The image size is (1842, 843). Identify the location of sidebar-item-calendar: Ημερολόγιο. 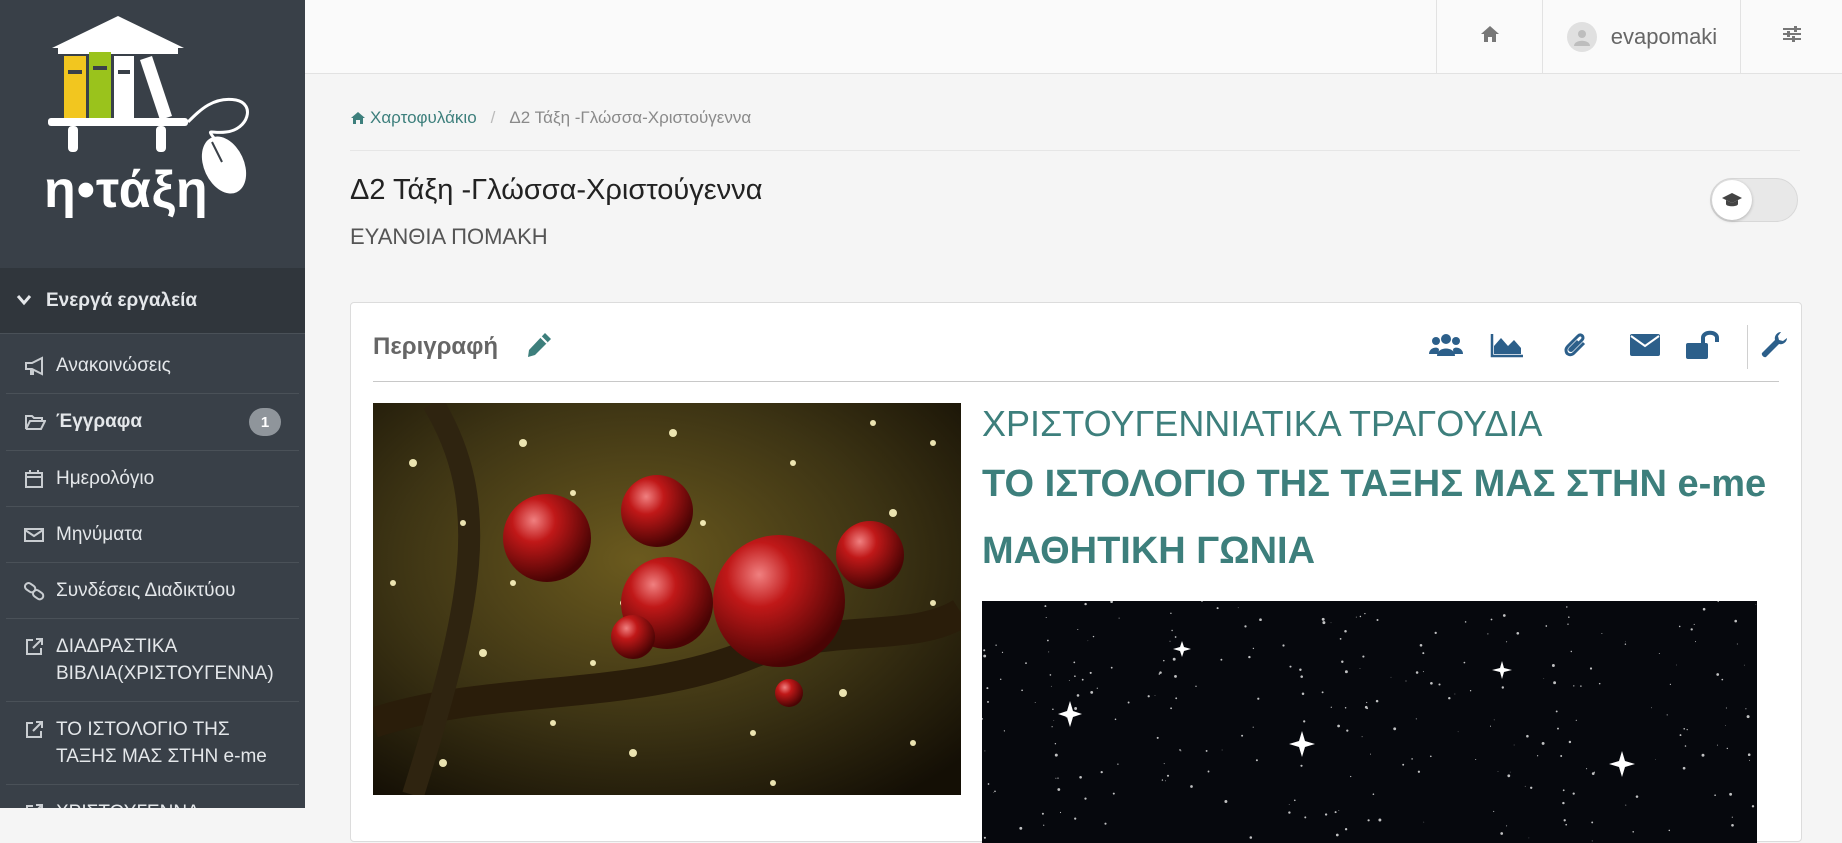
(152, 479).